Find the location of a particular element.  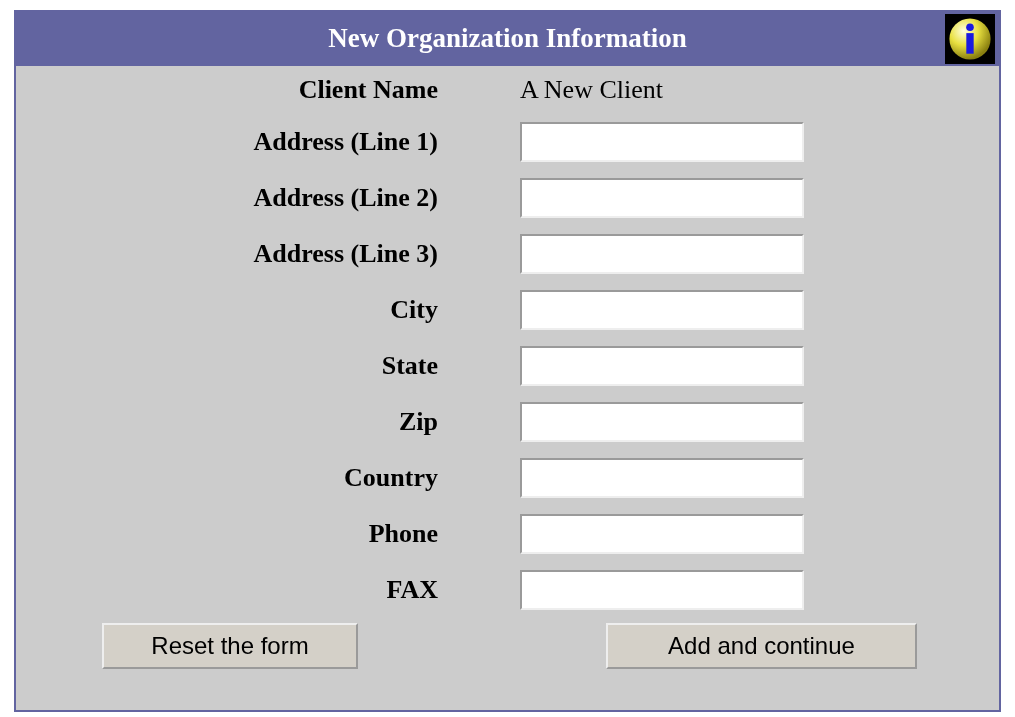

field-label: Address (Line 3) is located at coordinates (345, 254).